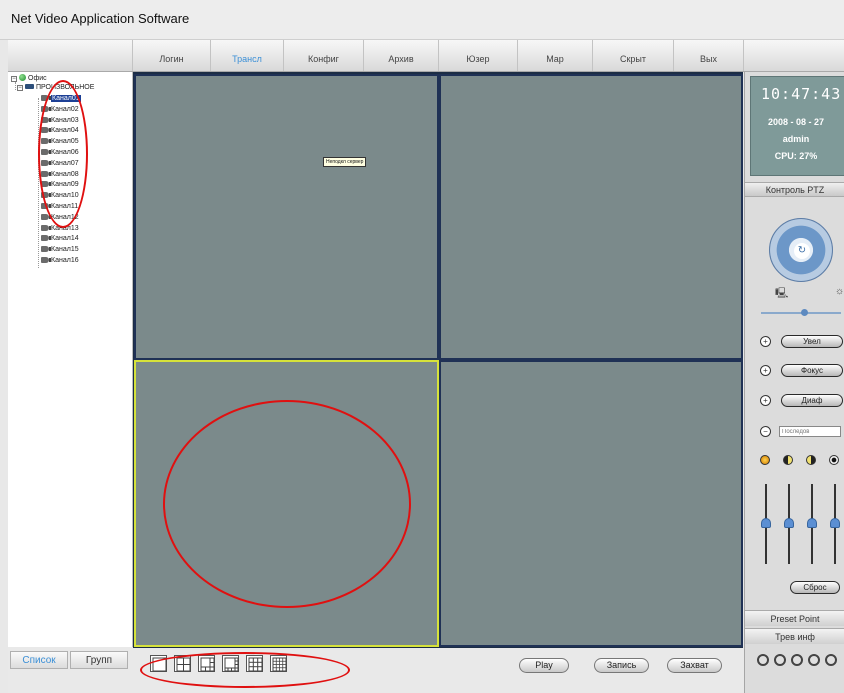 The width and height of the screenshot is (844, 693). What do you see at coordinates (60, 250) in the screenshot?
I see `tree-channel: Канал15` at bounding box center [60, 250].